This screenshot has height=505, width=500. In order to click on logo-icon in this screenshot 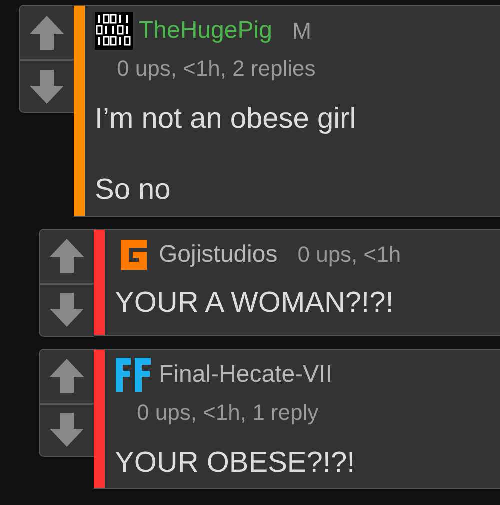, I will do `click(134, 375)`.